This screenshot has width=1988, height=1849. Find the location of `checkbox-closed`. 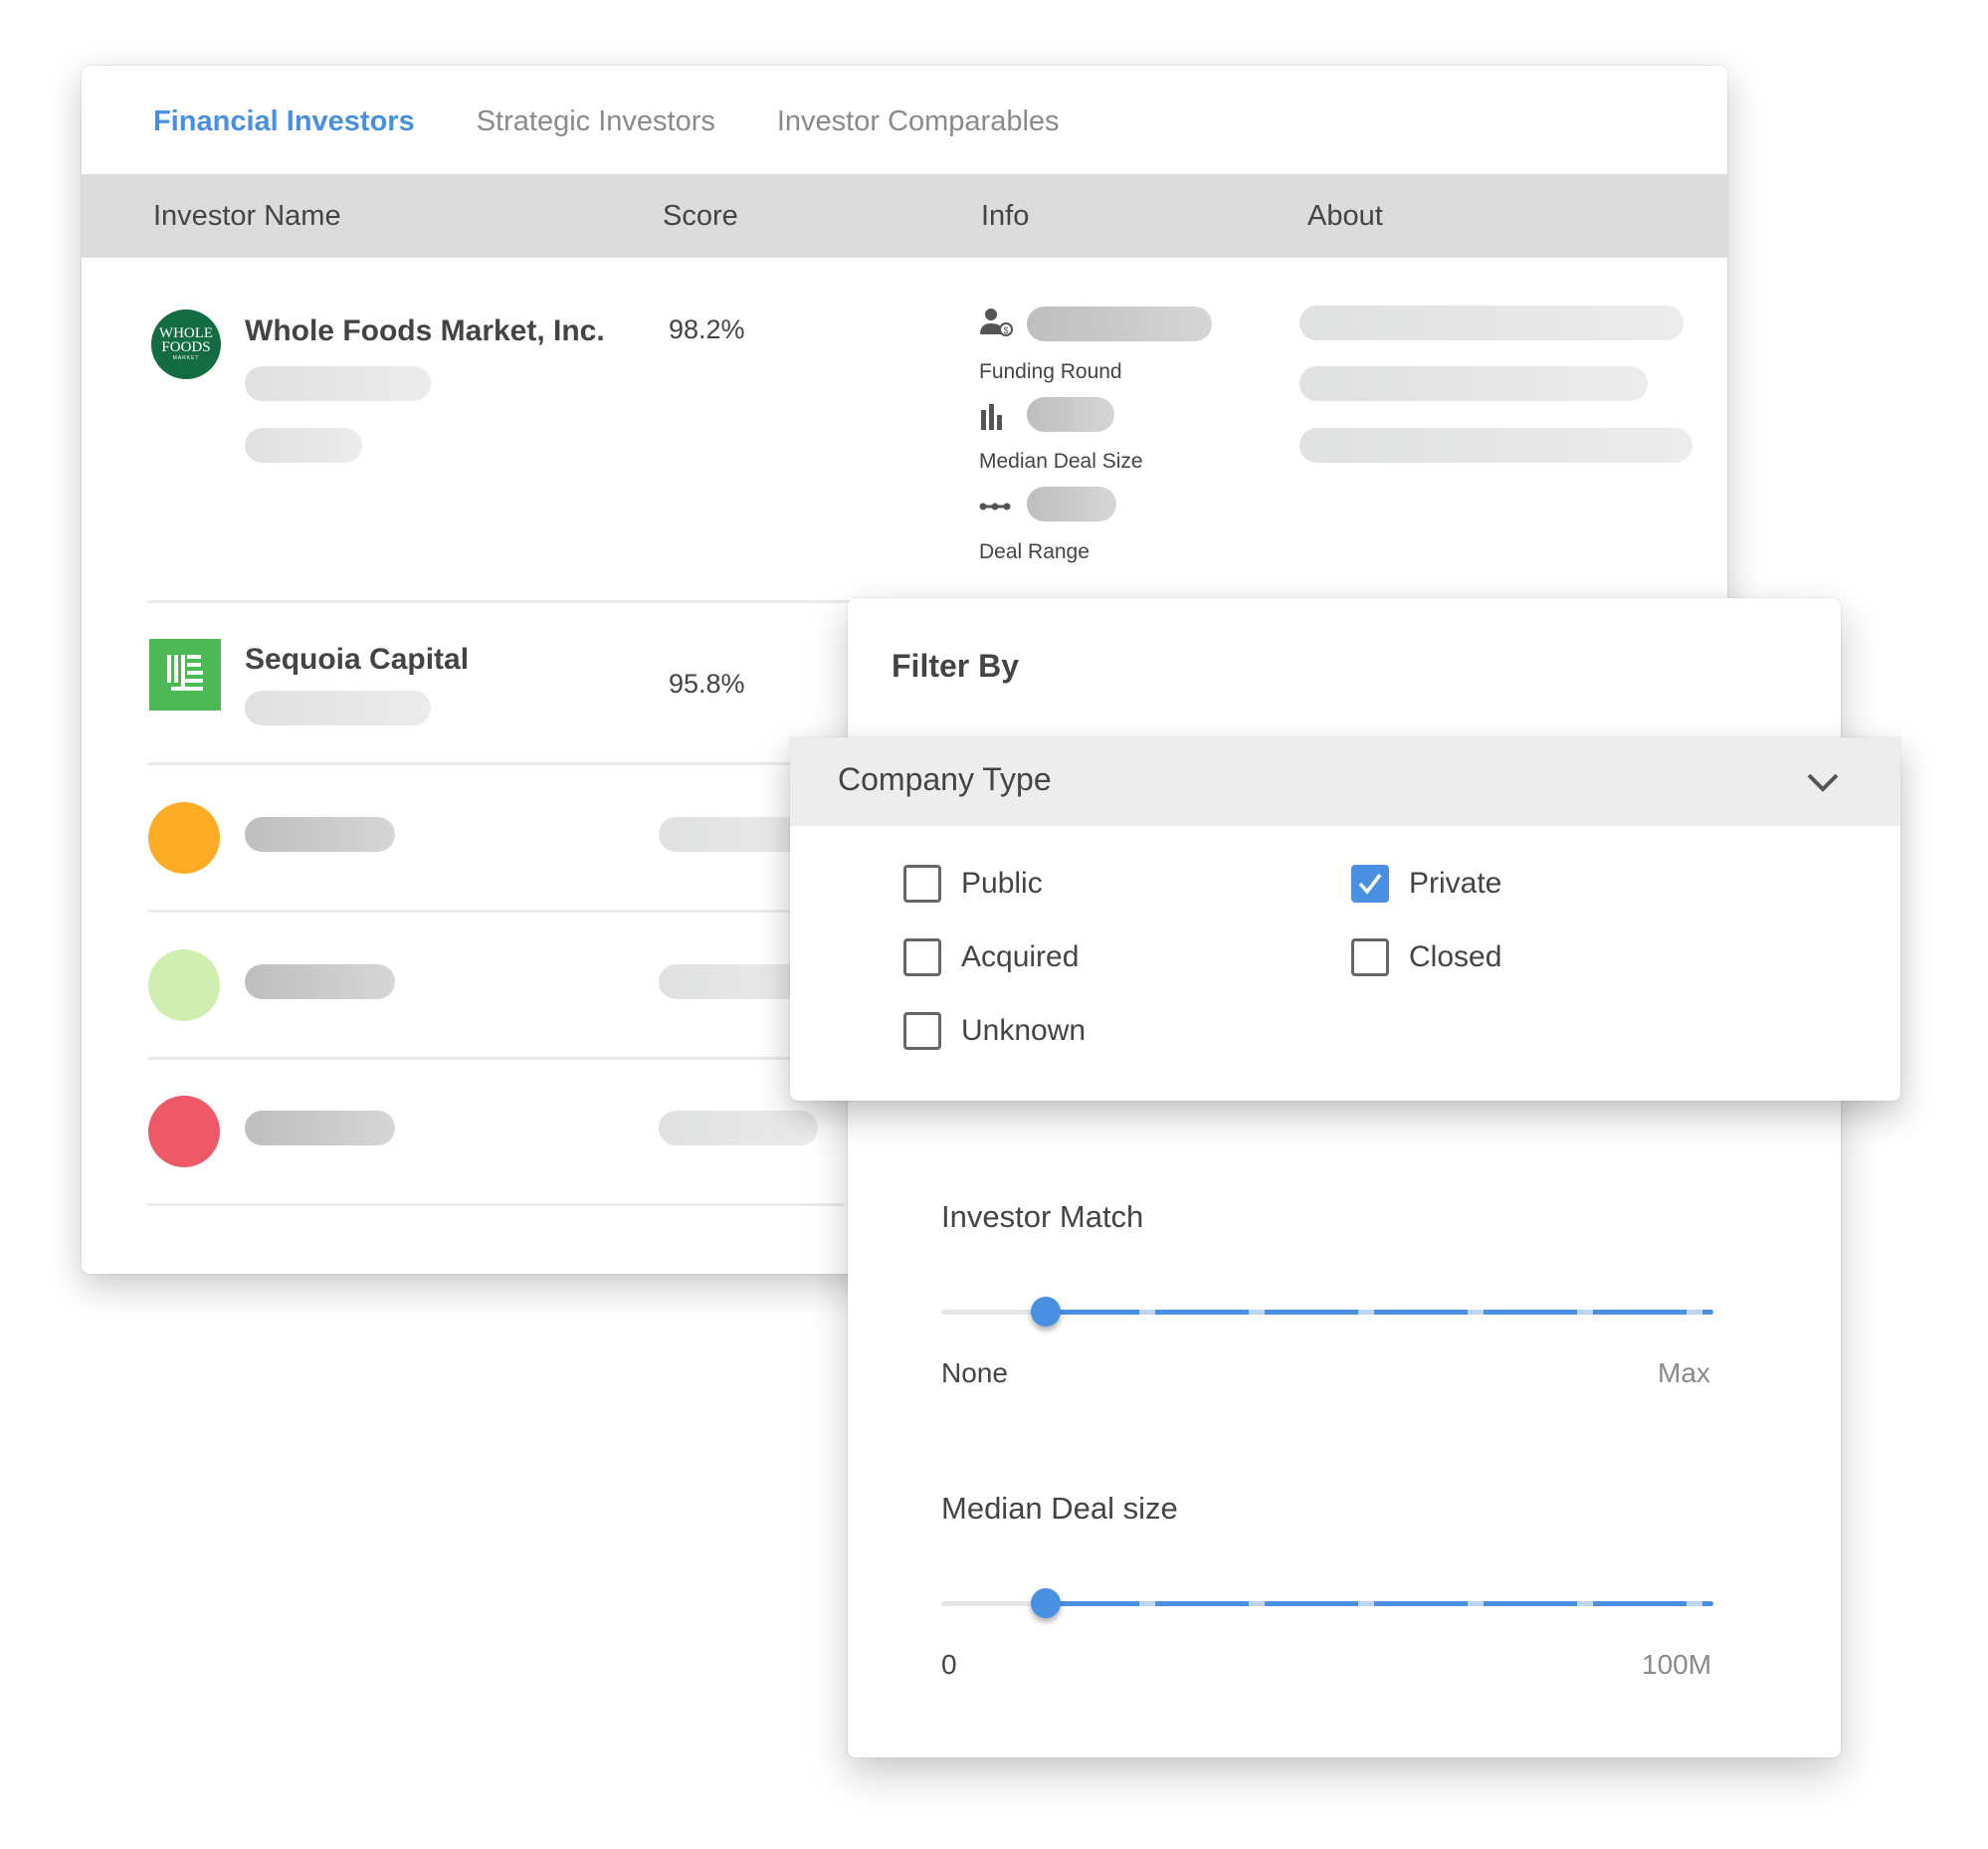

checkbox-closed is located at coordinates (1370, 957).